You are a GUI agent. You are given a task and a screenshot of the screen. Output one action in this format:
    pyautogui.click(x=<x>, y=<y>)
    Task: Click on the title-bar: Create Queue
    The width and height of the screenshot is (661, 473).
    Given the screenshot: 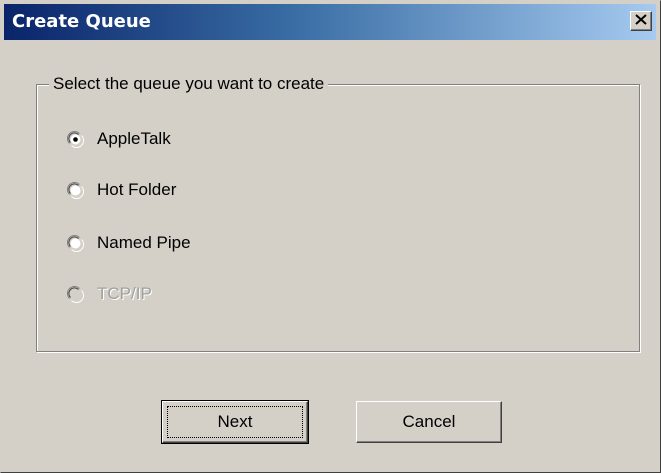 What is the action you would take?
    pyautogui.click(x=330, y=22)
    